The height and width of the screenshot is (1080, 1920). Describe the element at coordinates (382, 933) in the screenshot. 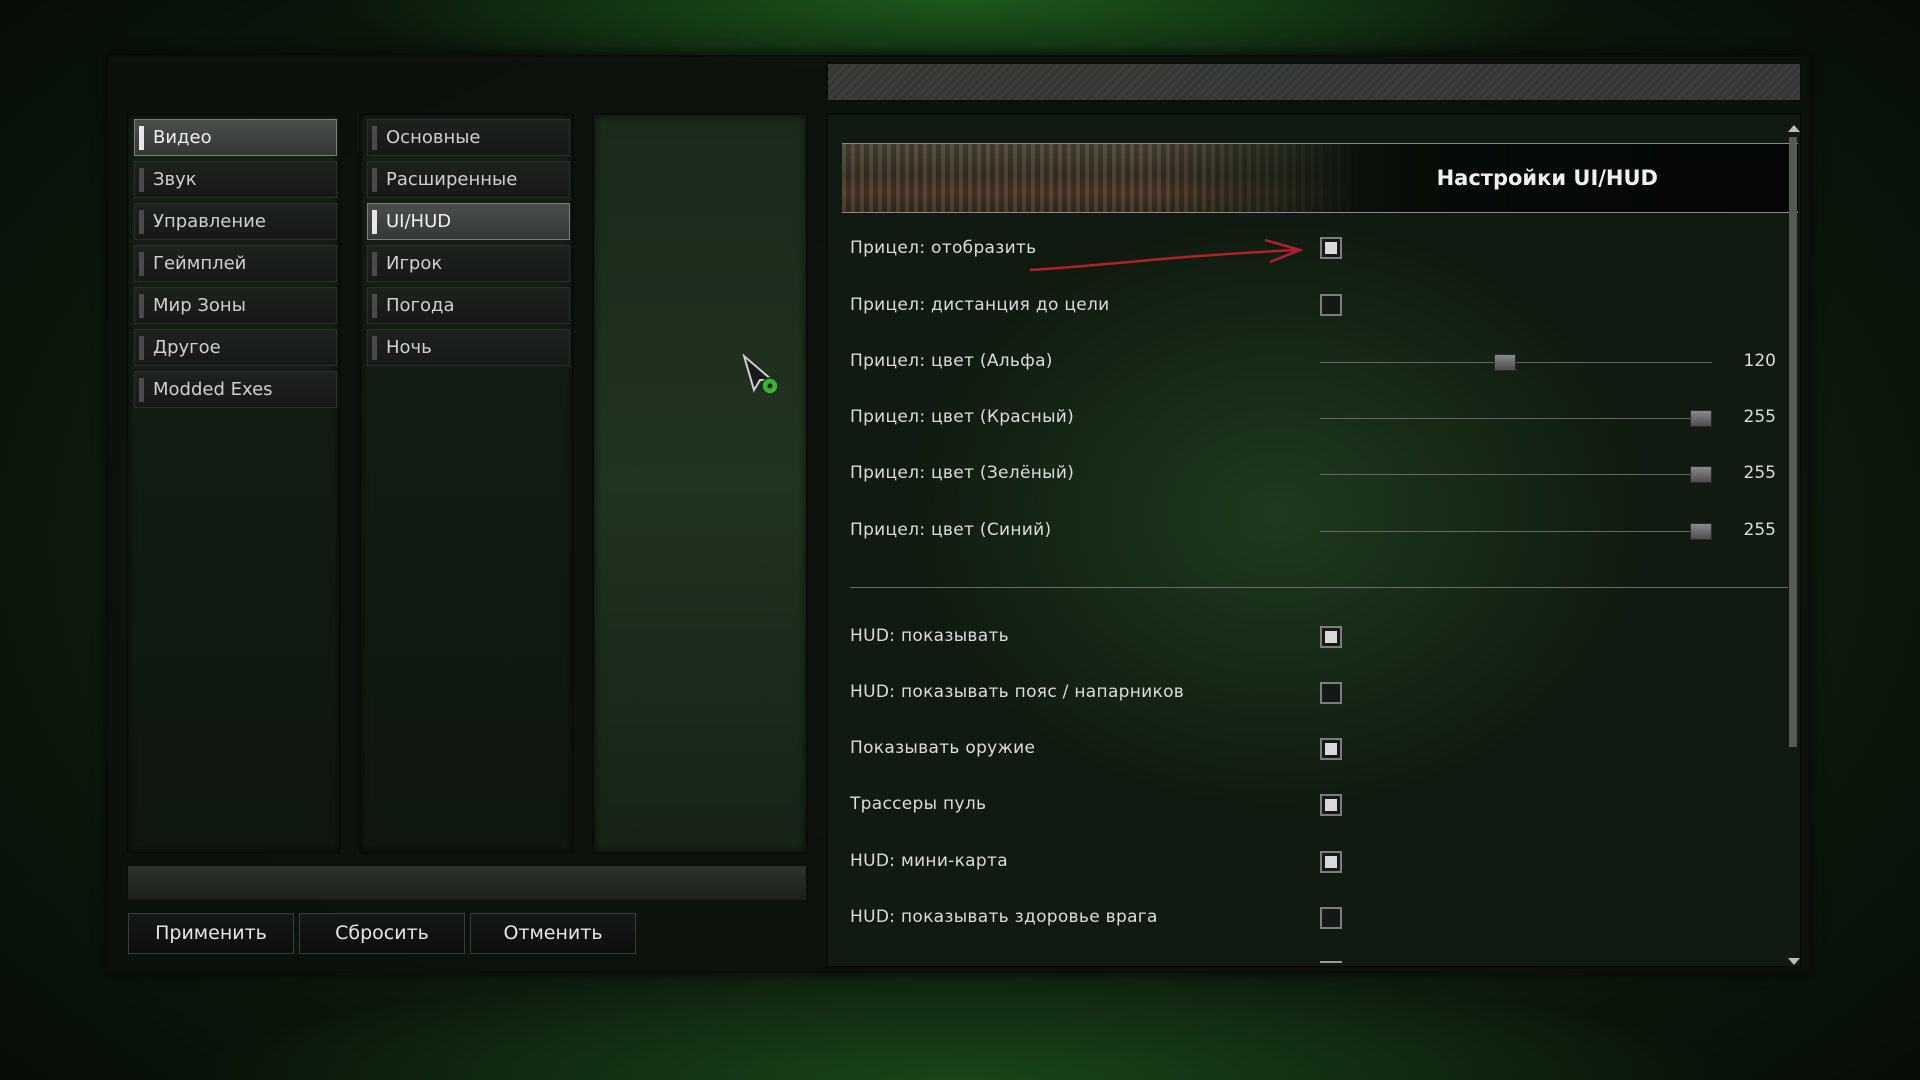

I see `reset-button: Сбросить` at that location.